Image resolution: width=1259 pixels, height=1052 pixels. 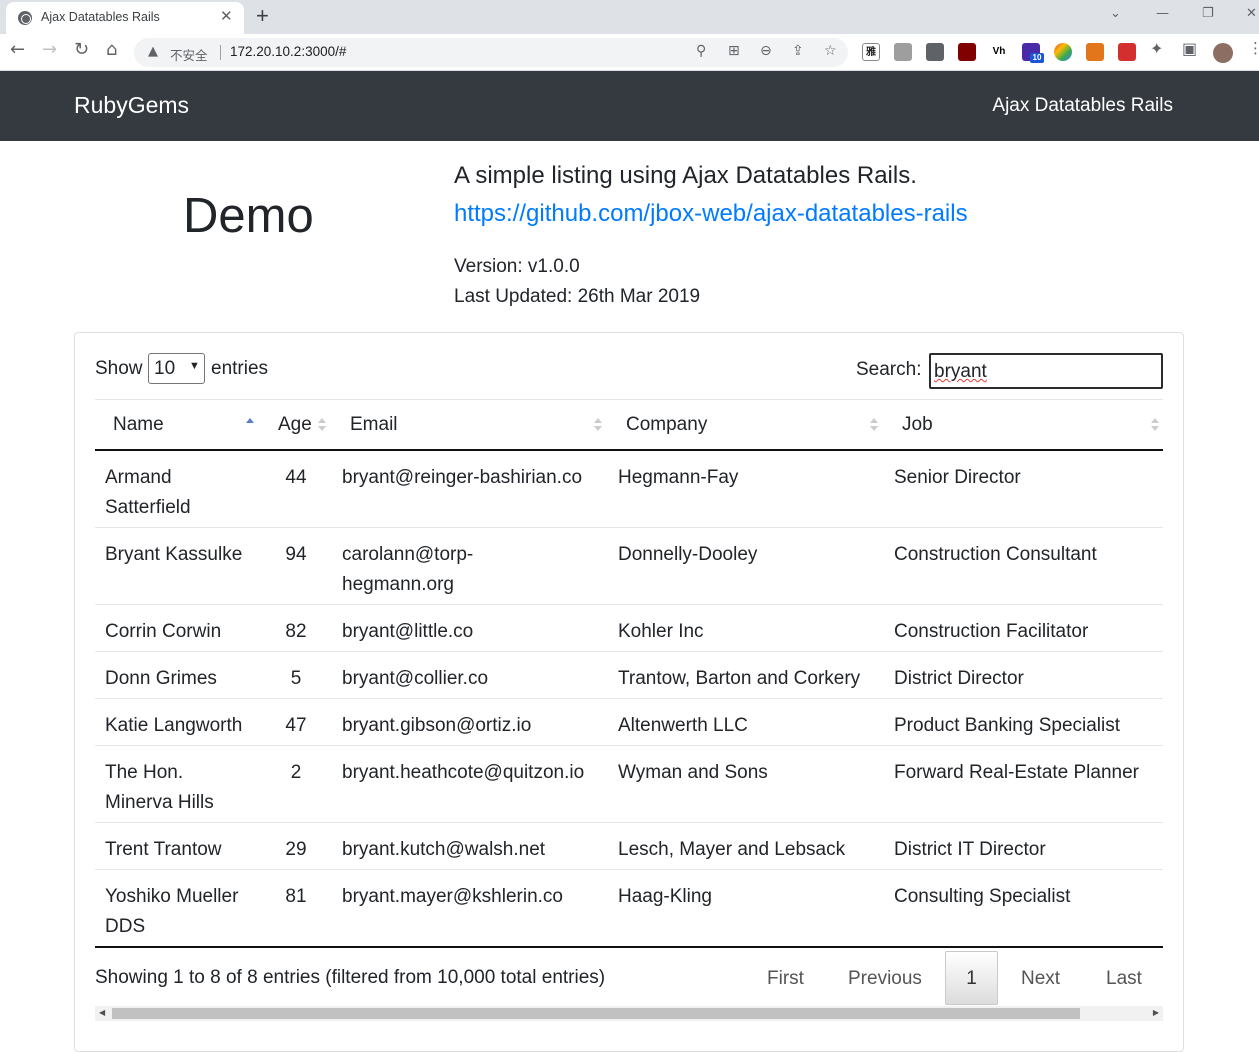 What do you see at coordinates (596, 1013) in the screenshot?
I see `scrollbar-thumb` at bounding box center [596, 1013].